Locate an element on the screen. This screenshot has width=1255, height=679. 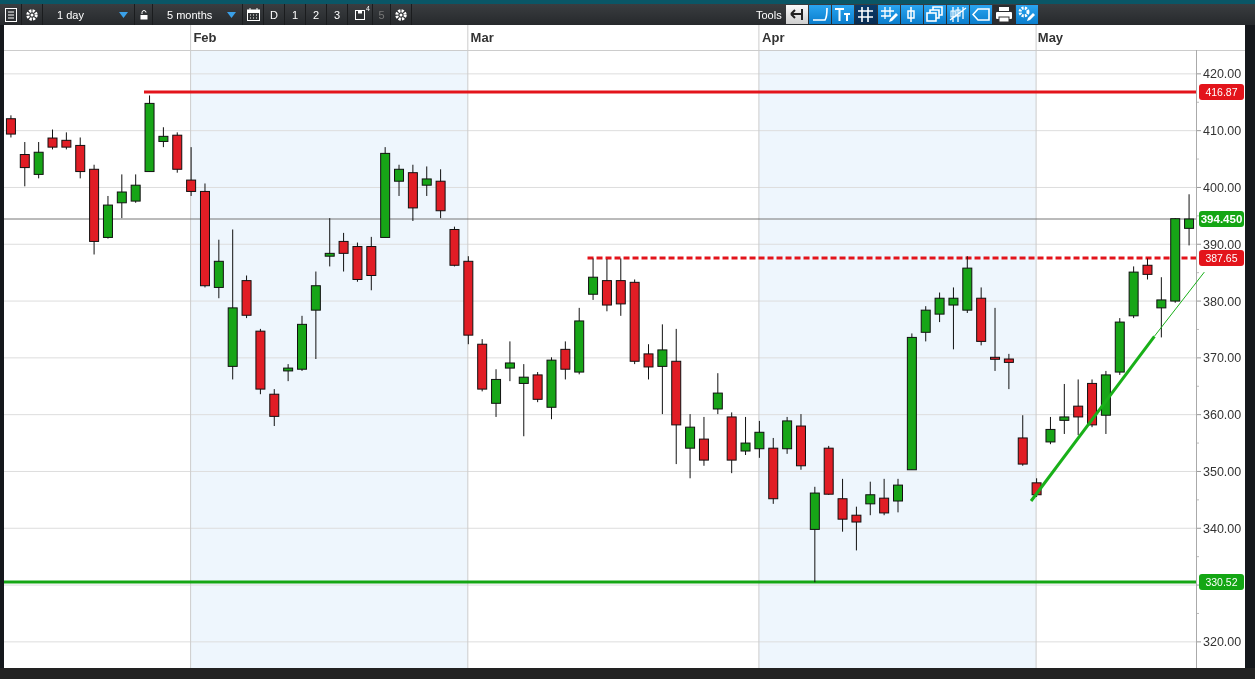
stacked-windows-icon is located at coordinates (934, 14).